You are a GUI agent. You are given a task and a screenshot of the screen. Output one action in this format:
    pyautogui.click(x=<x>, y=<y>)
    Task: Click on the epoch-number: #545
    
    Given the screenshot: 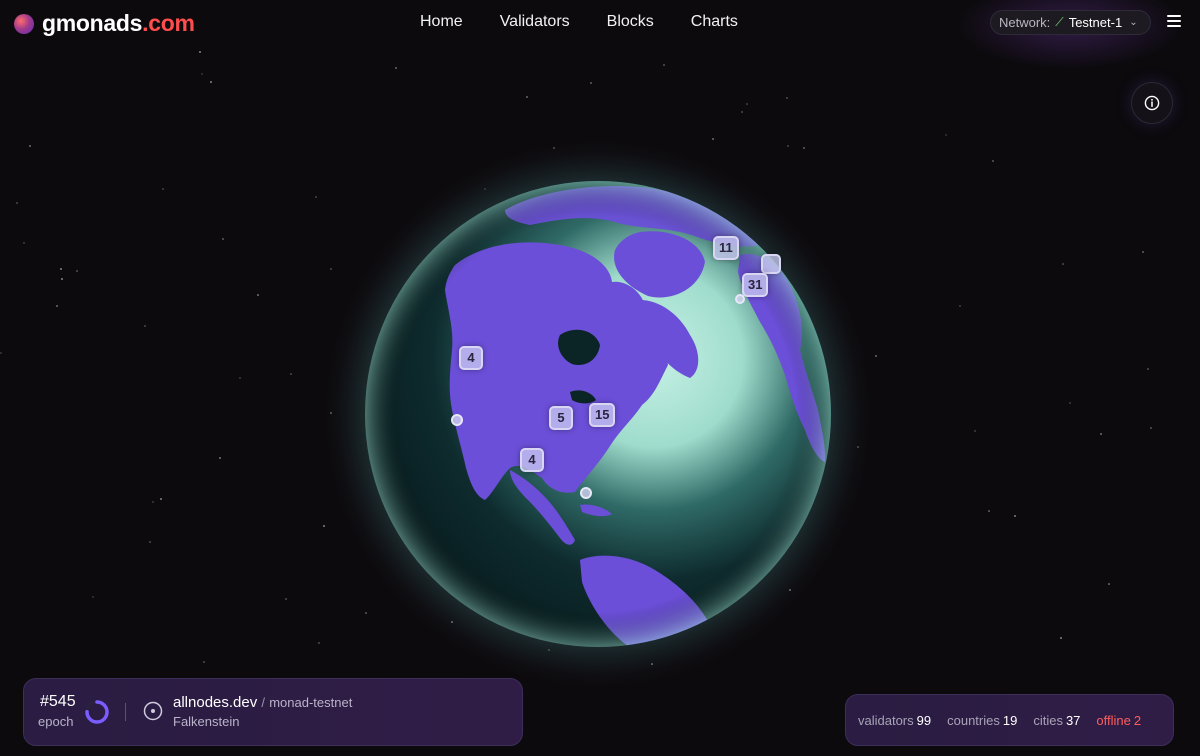 What is the action you would take?
    pyautogui.click(x=58, y=701)
    